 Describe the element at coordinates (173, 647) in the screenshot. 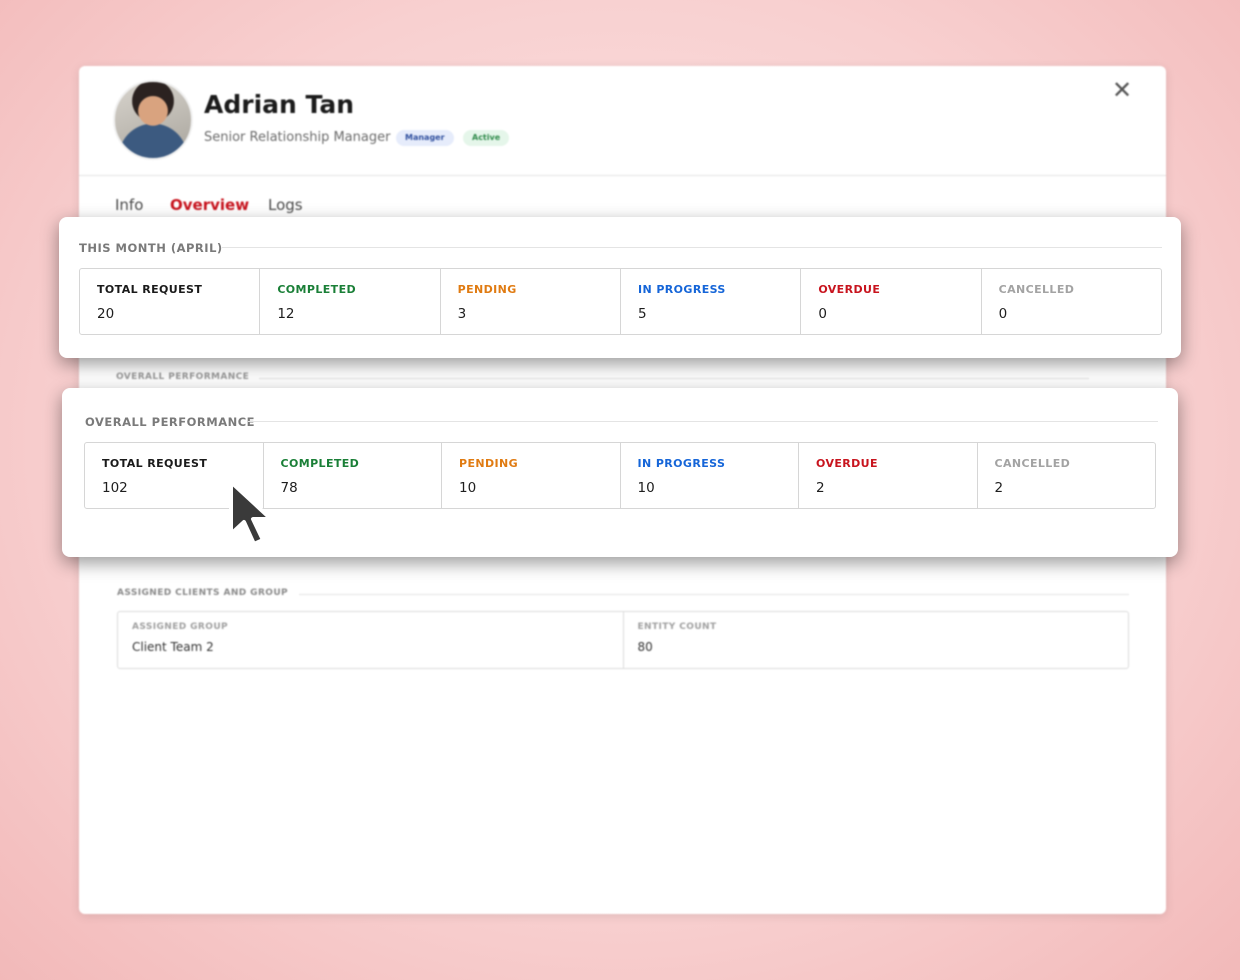

I see `assigned-group-value: Client Team 2` at that location.